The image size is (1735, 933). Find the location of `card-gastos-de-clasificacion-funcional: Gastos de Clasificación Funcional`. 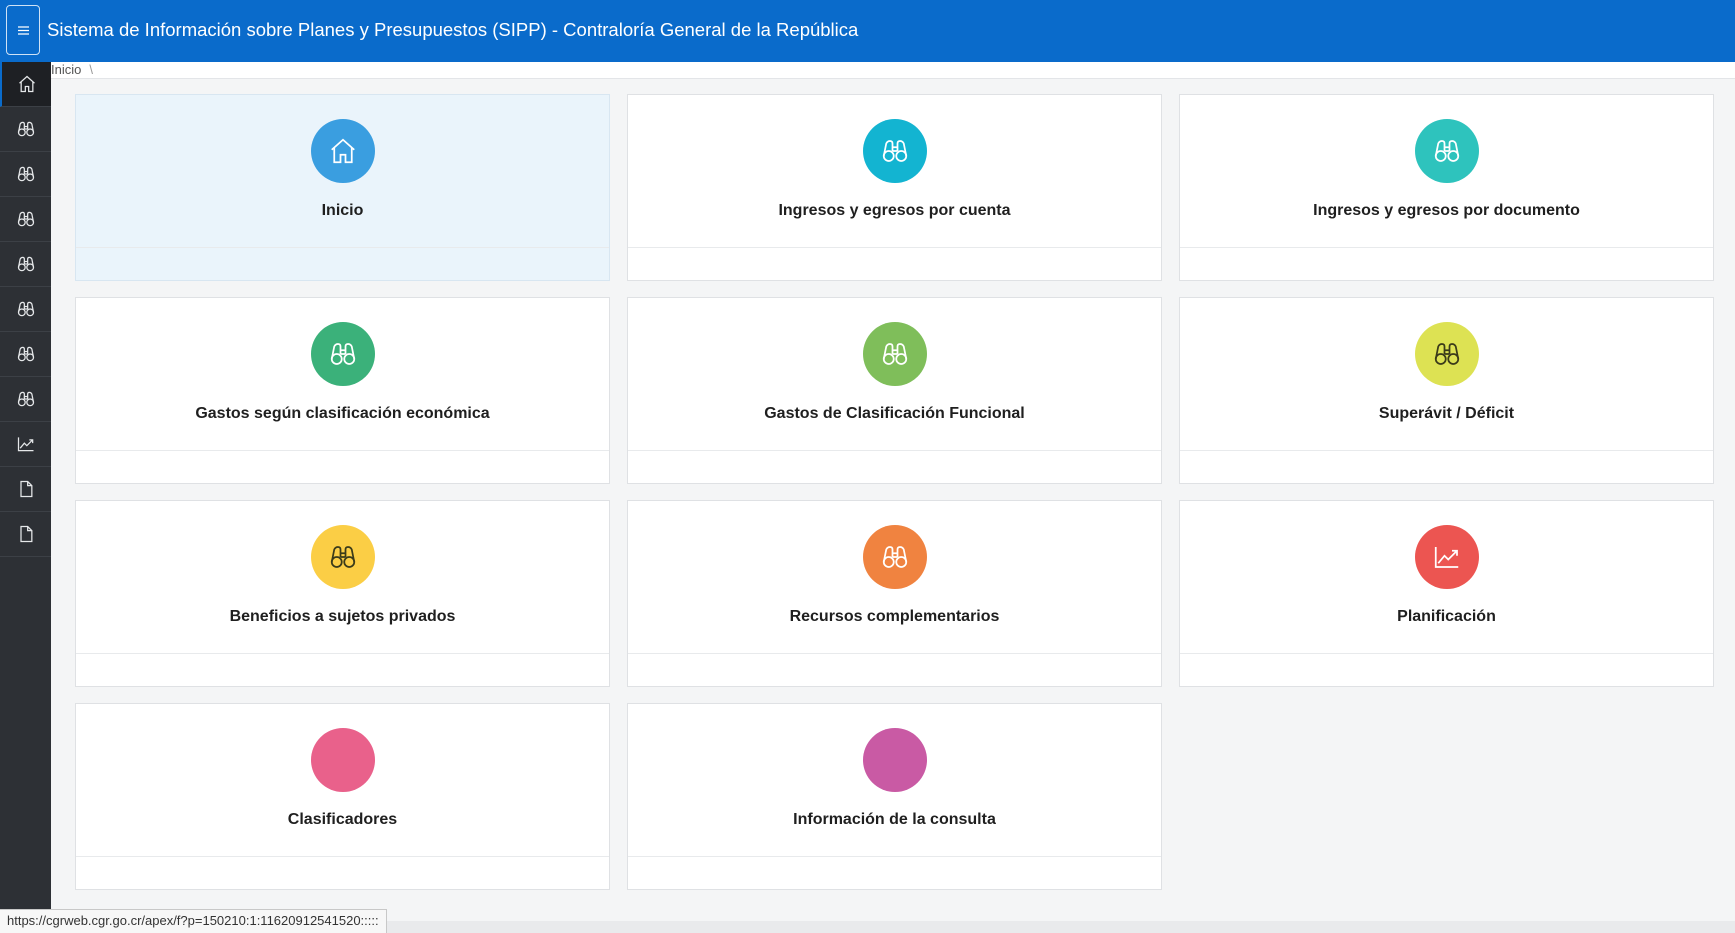

card-gastos-de-clasificacion-funcional: Gastos de Clasificación Funcional is located at coordinates (894, 390).